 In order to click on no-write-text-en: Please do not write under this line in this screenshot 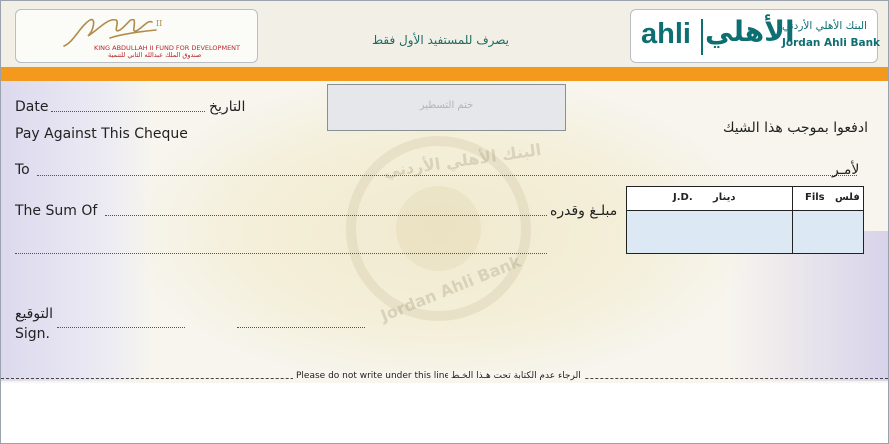, I will do `click(373, 376)`.